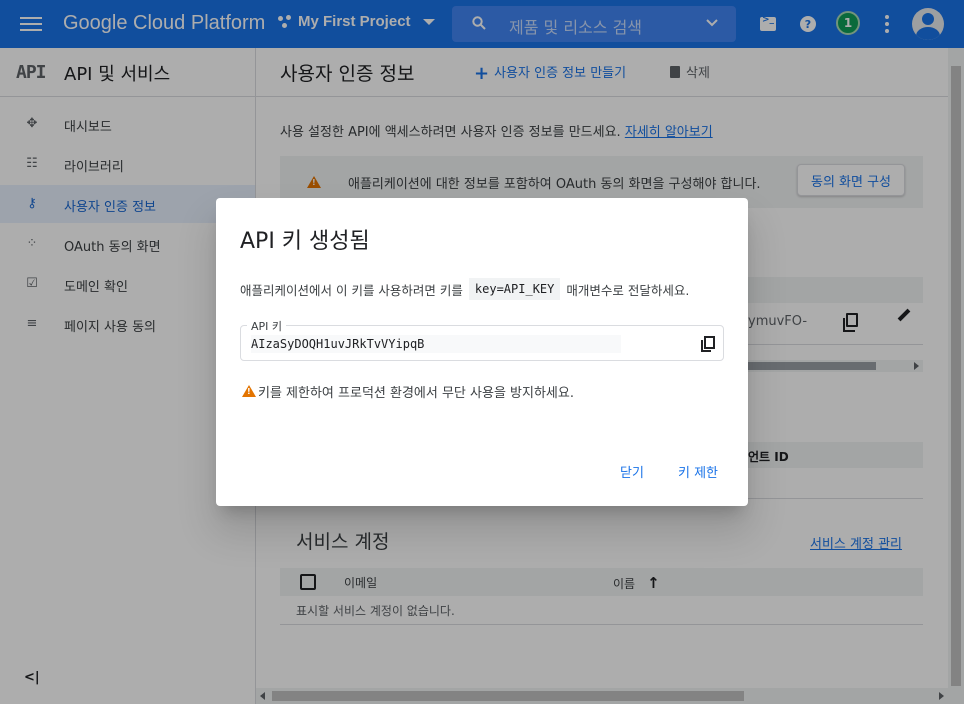  Describe the element at coordinates (436, 344) in the screenshot. I see `api-key-value` at that location.